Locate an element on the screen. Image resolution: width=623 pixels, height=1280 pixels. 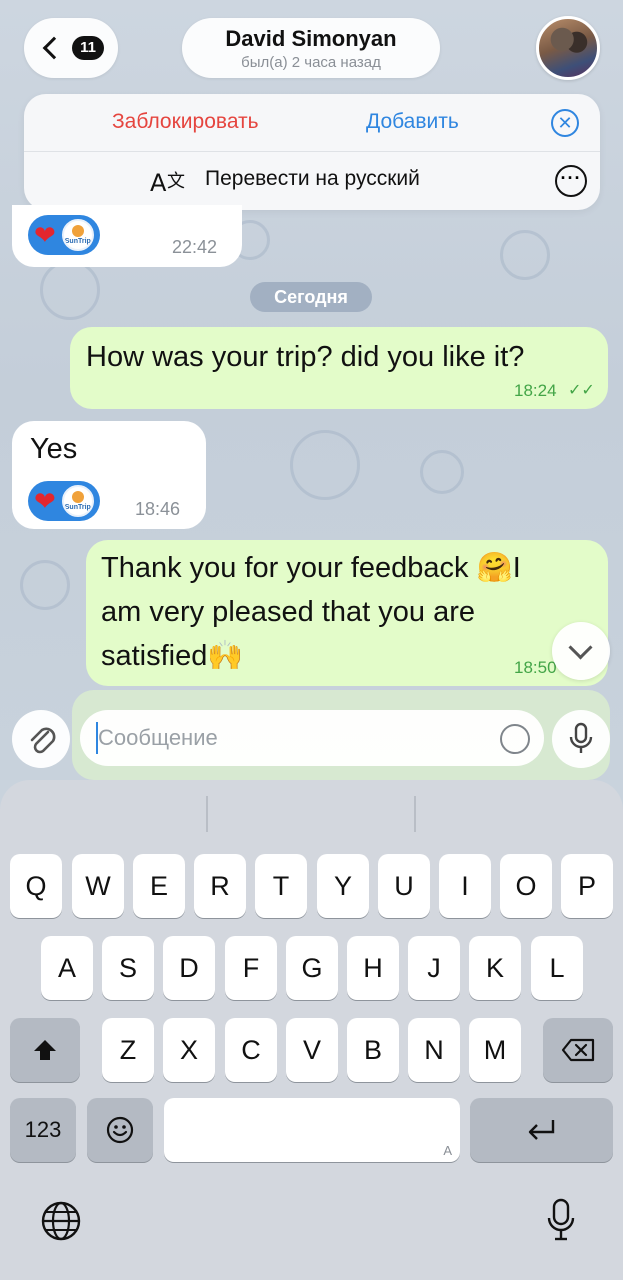
dictation-mic-glyph is located at coordinates (561, 1219).